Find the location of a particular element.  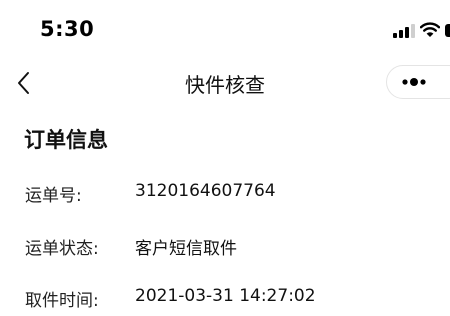

info-row-waybill-number: 运单号: 3120164607764 is located at coordinates (225, 196).